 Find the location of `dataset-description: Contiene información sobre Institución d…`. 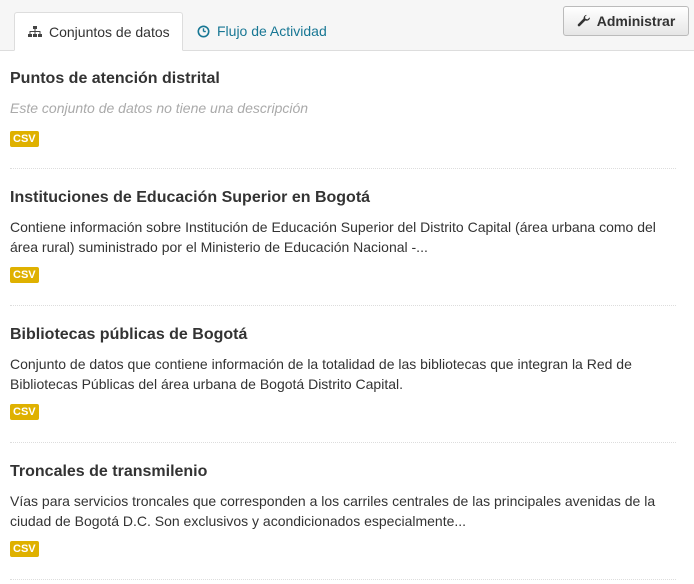

dataset-description: Contiene información sobre Institución d… is located at coordinates (333, 237).